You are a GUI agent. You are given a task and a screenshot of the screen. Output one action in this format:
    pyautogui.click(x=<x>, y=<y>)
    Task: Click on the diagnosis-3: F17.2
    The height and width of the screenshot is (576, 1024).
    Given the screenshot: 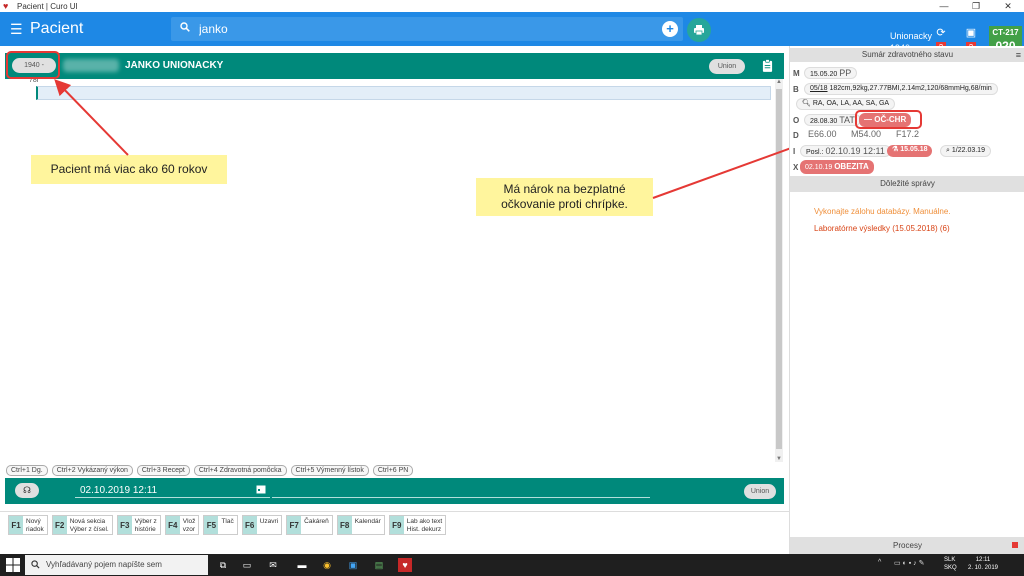 What is the action you would take?
    pyautogui.click(x=907, y=134)
    